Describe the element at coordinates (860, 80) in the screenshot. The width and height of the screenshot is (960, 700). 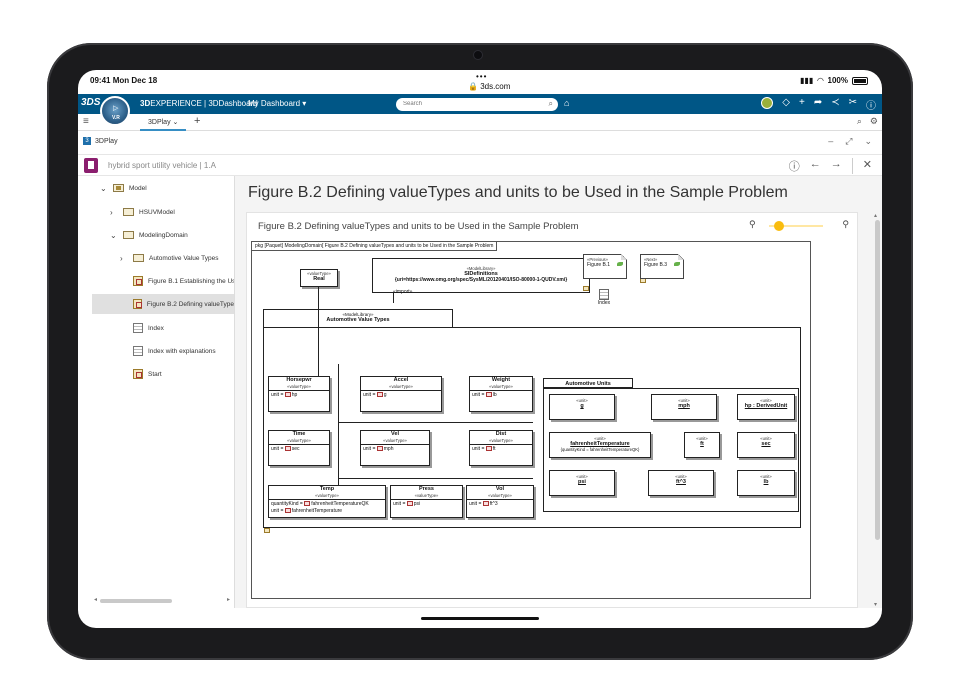
I see `battery-icon` at that location.